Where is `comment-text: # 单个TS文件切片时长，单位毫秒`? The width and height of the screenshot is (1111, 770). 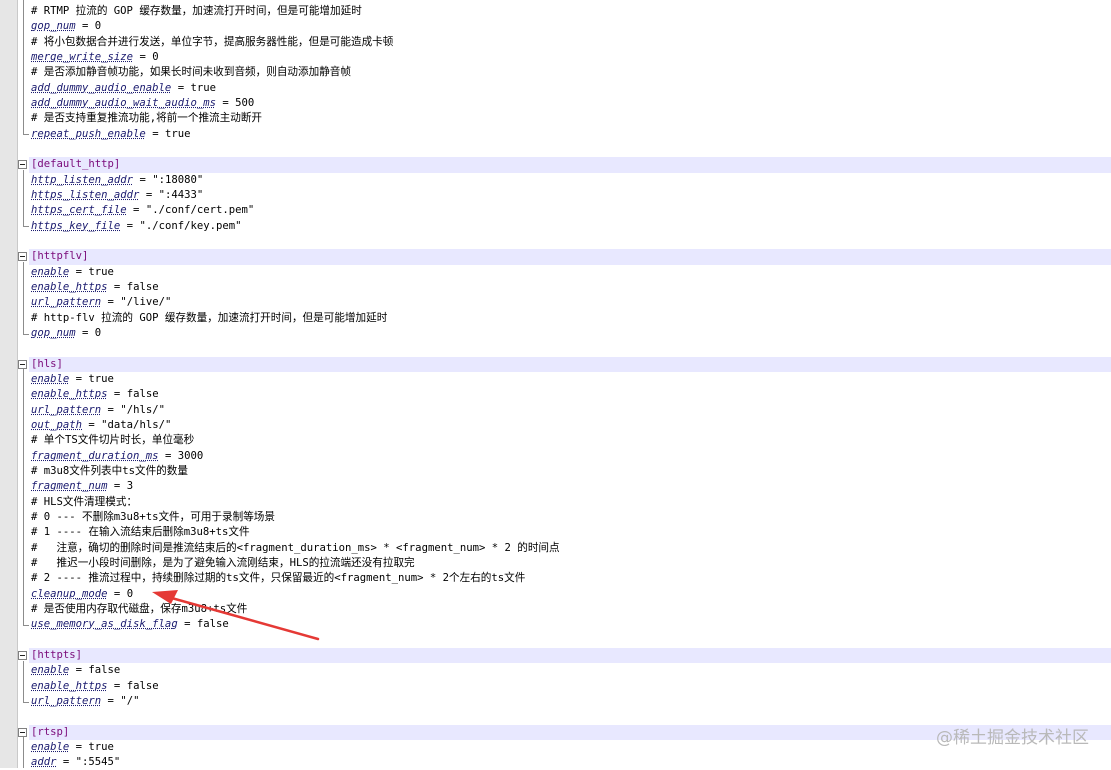
comment-text: # 单个TS文件切片时长，单位毫秒 is located at coordinates (113, 440).